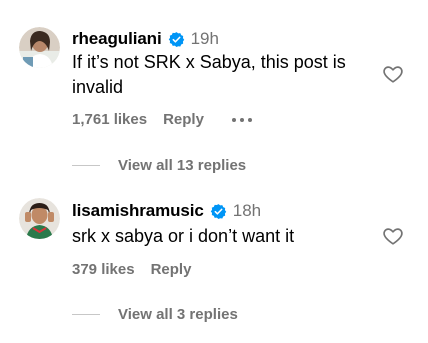 This screenshot has height=343, width=428. Describe the element at coordinates (241, 119) in the screenshot. I see `more-options-icon` at that location.